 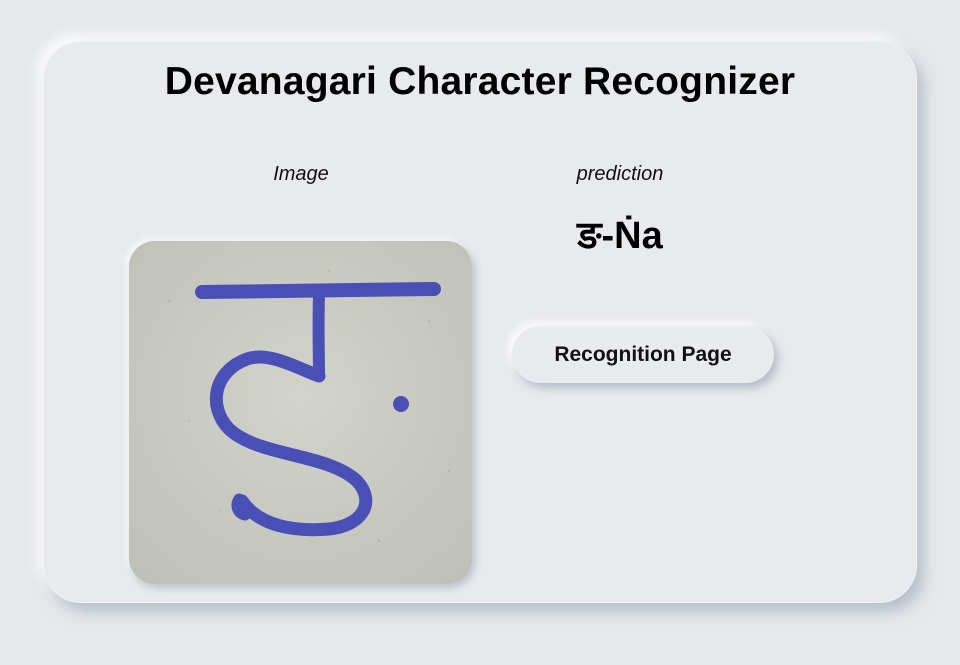 I want to click on page-title: Devanagari Character Recognizer, so click(x=480, y=81).